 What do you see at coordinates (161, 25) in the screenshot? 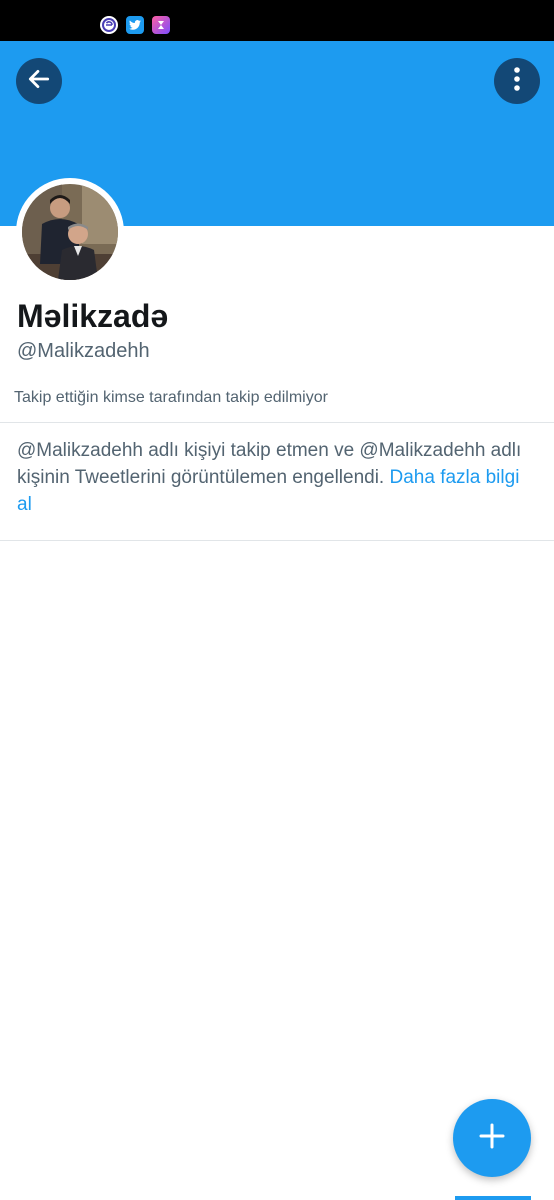
I see `shortcut-app-icon` at bounding box center [161, 25].